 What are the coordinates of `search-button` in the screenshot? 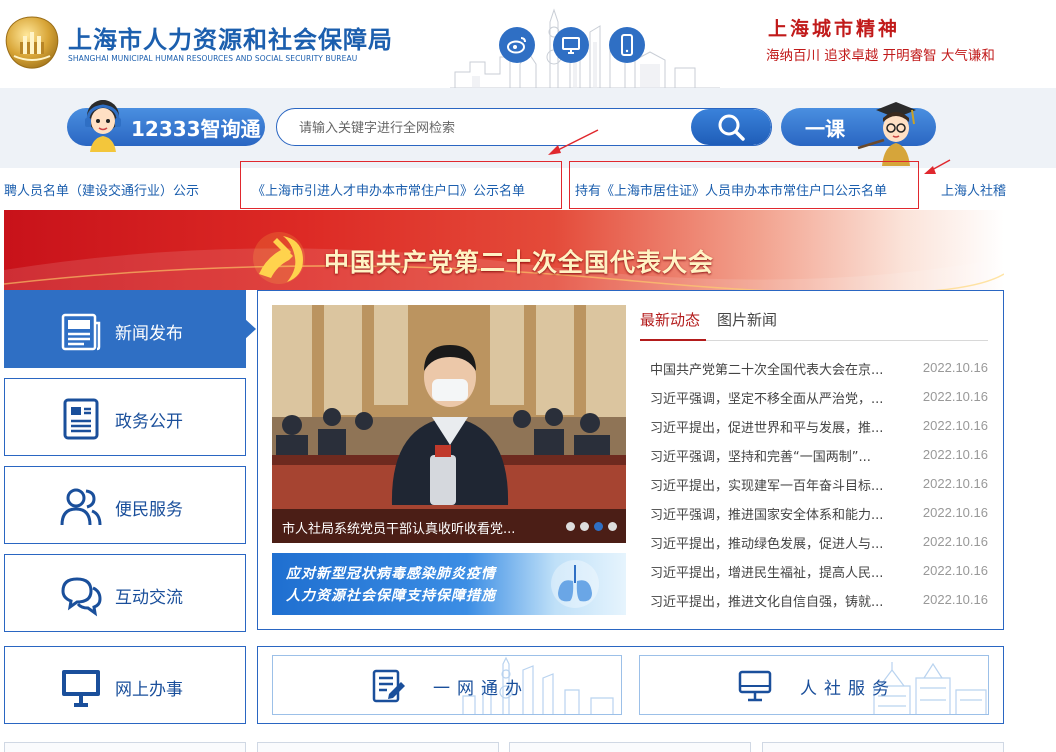 It's located at (731, 127).